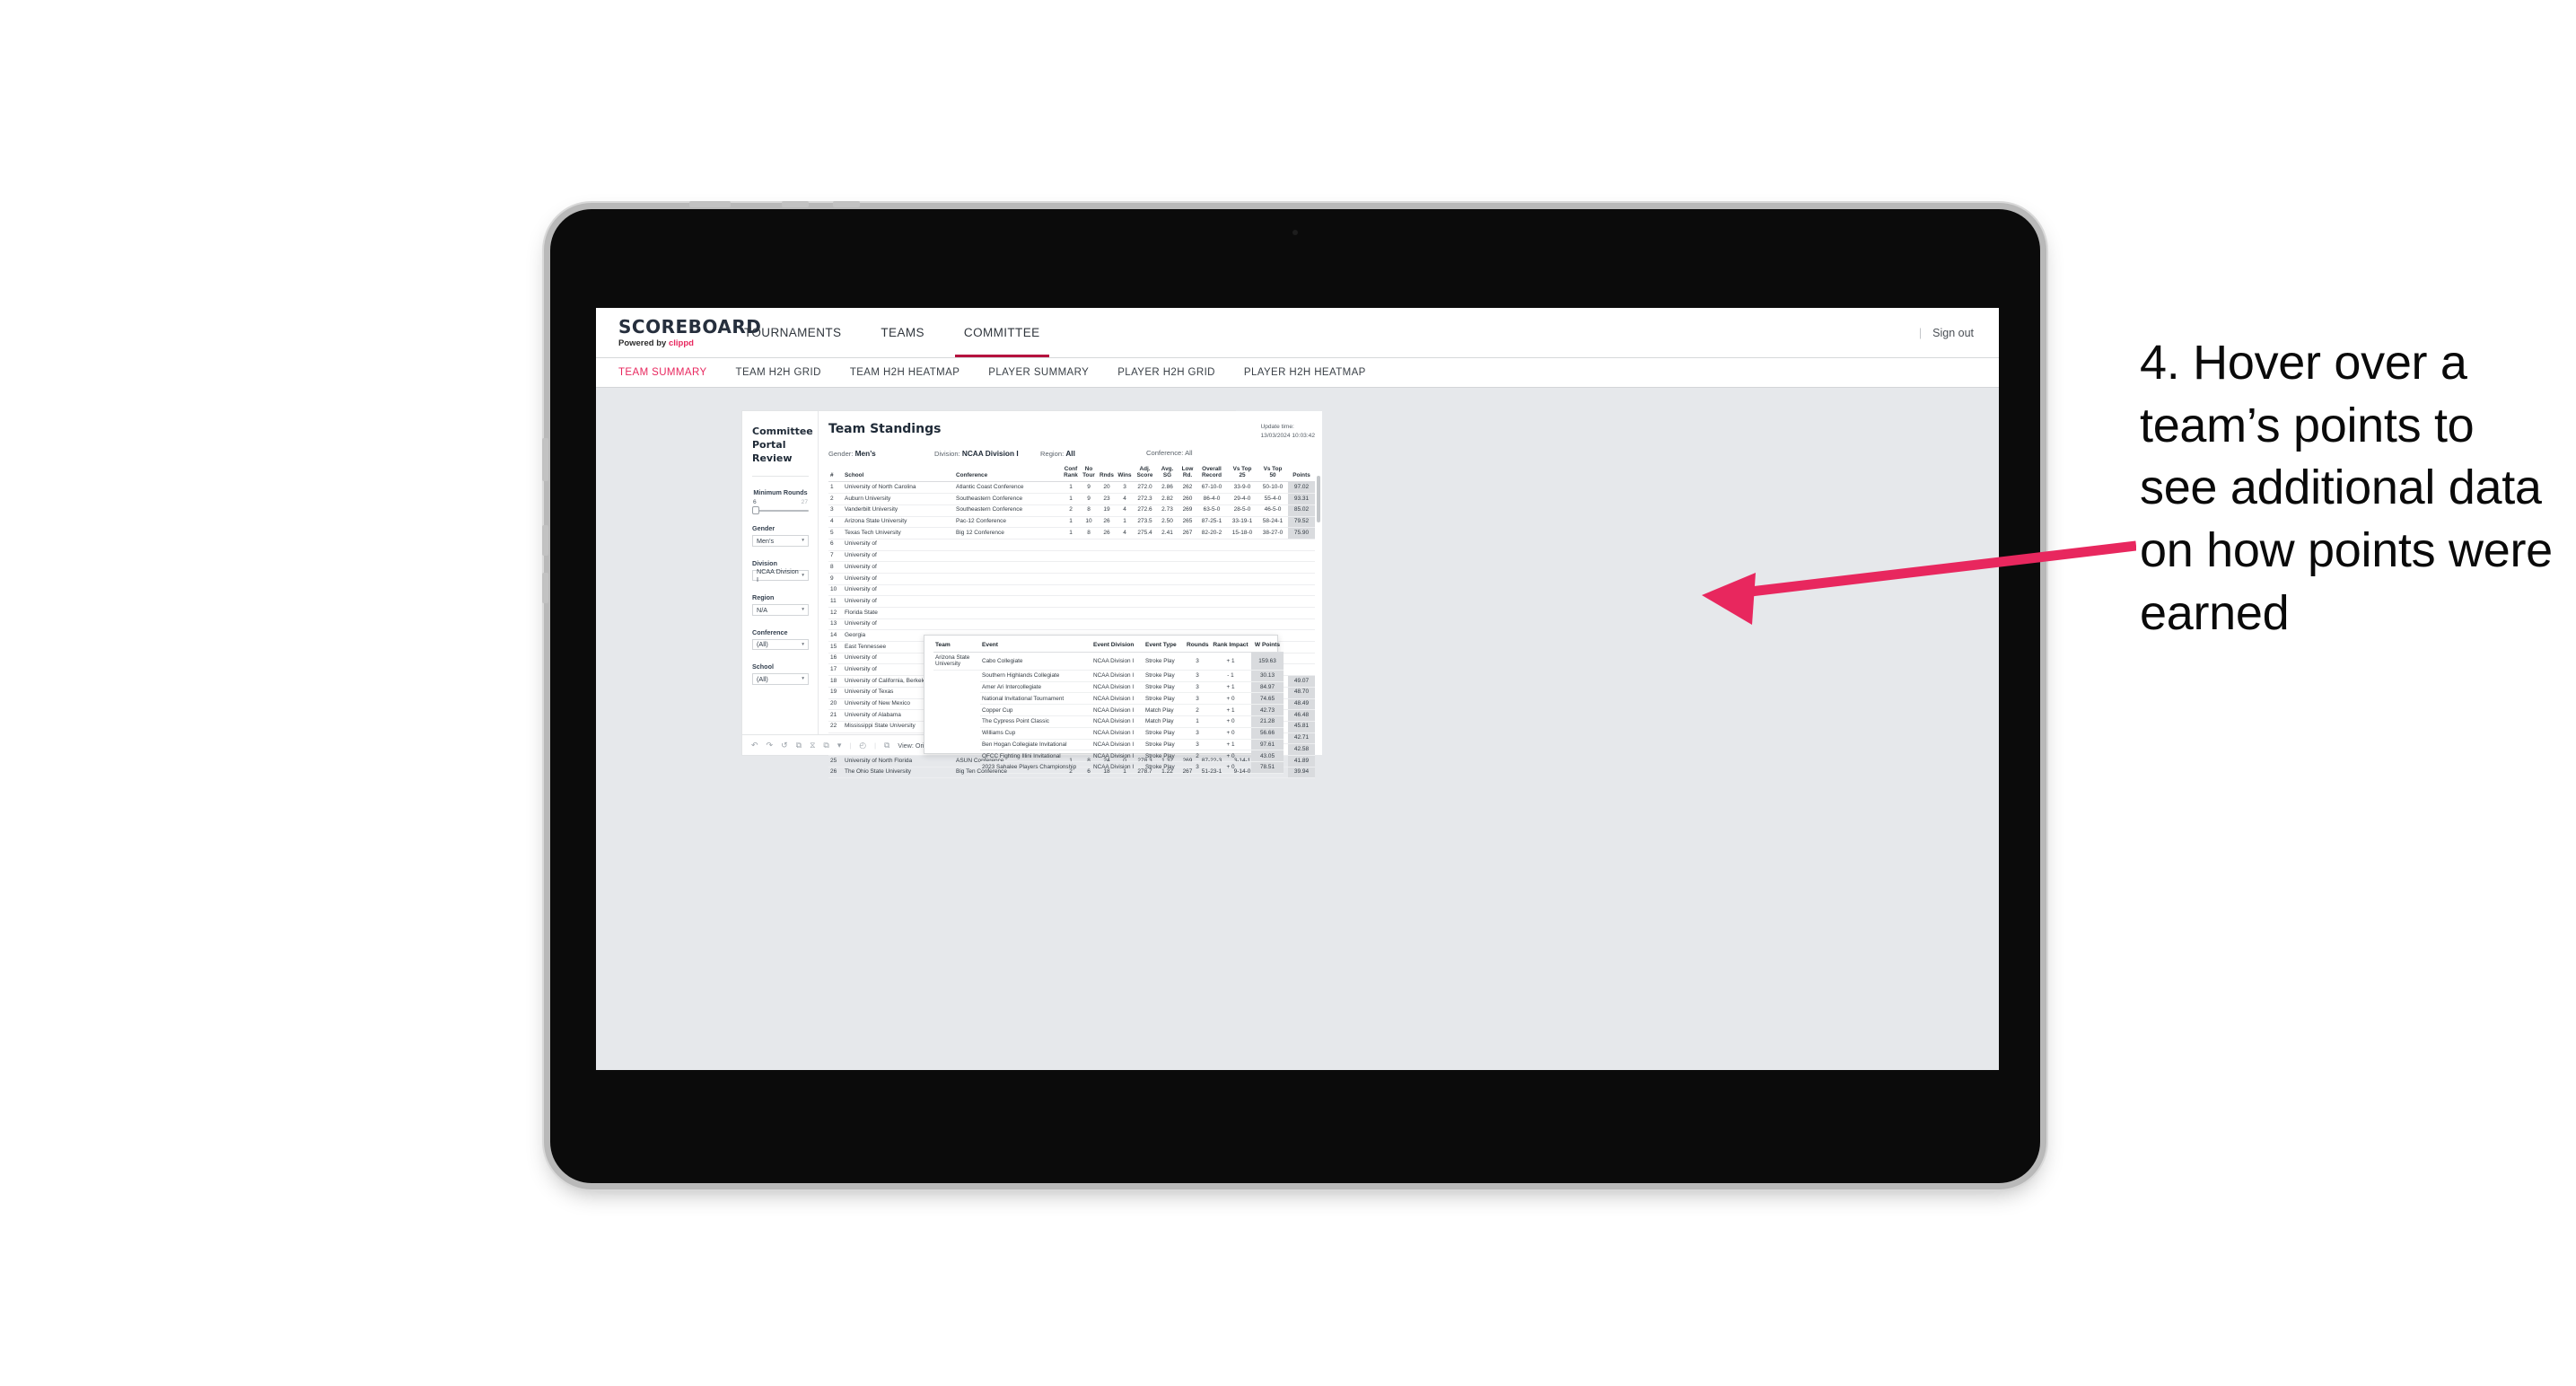 The width and height of the screenshot is (2576, 1386). Describe the element at coordinates (1242, 474) in the screenshot. I see `standings-col-vs_top_25: Vs Top 25` at that location.